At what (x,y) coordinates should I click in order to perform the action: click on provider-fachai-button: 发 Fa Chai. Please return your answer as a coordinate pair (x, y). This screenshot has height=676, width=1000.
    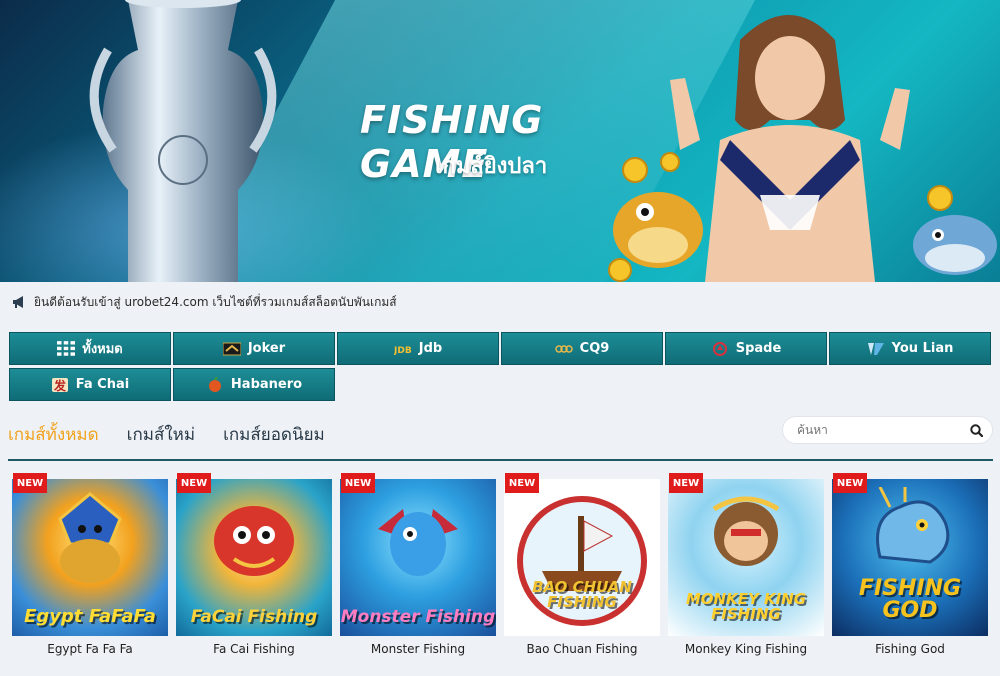
    Looking at the image, I should click on (90, 384).